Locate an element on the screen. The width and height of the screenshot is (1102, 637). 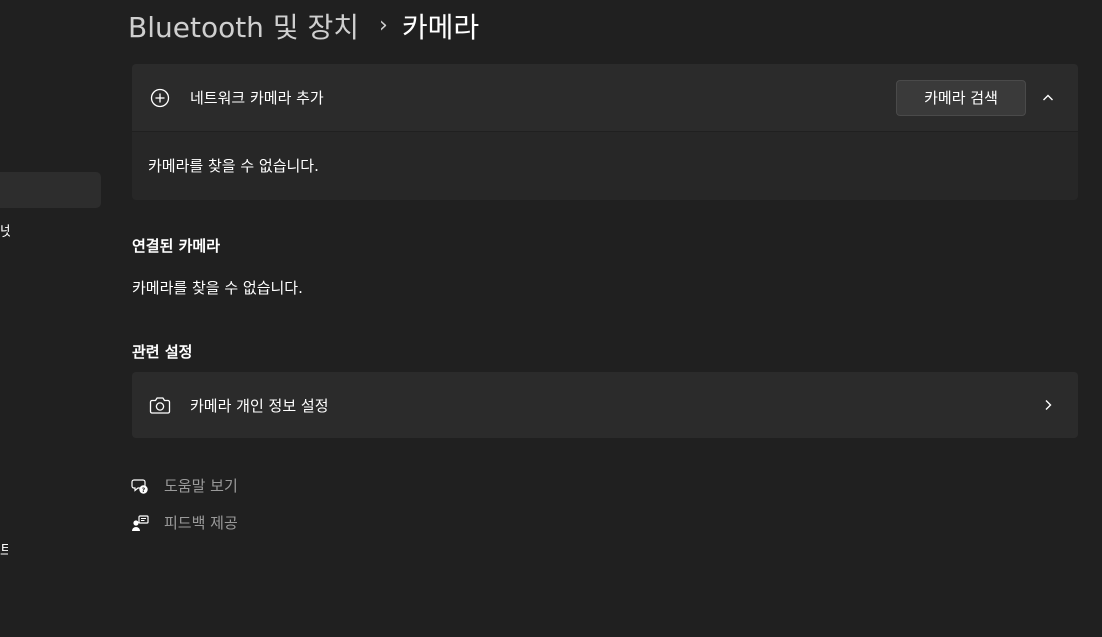
camera-icon is located at coordinates (160, 405).